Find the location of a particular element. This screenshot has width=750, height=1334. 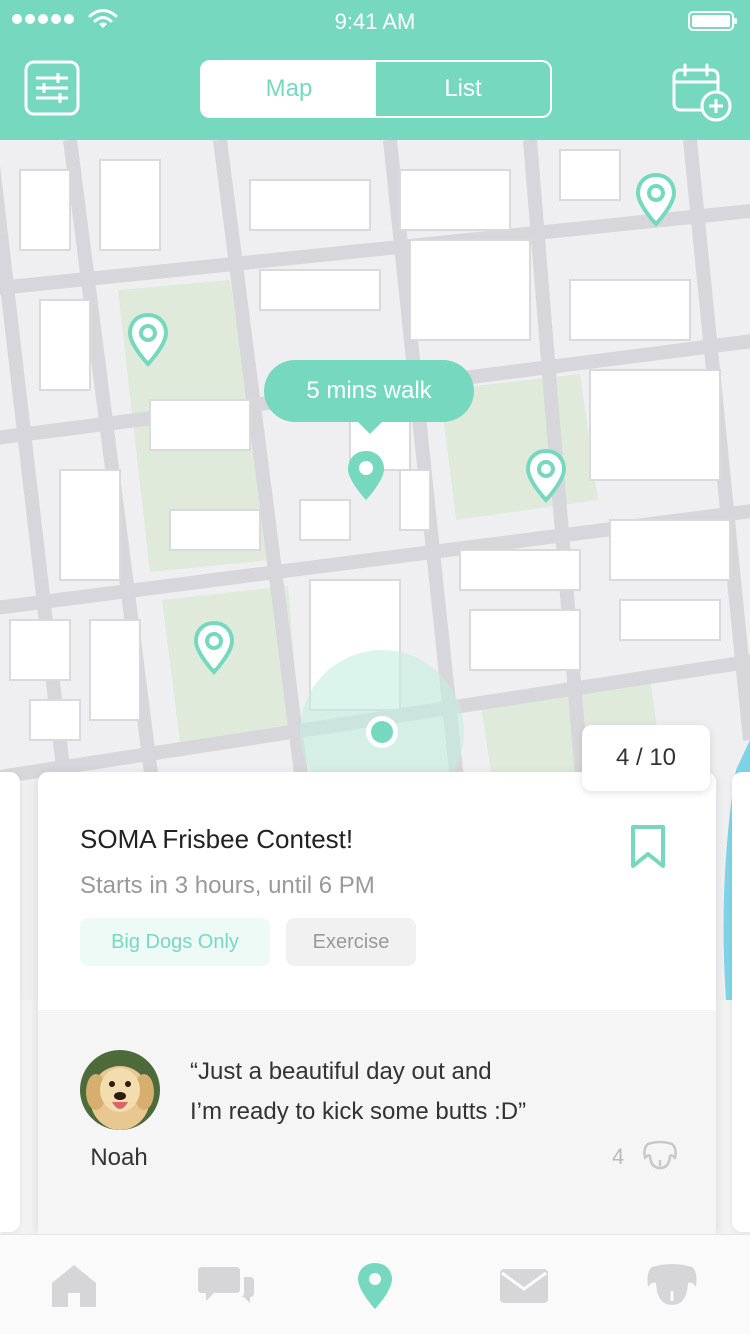

result-counter: 4 / 10 is located at coordinates (646, 758).